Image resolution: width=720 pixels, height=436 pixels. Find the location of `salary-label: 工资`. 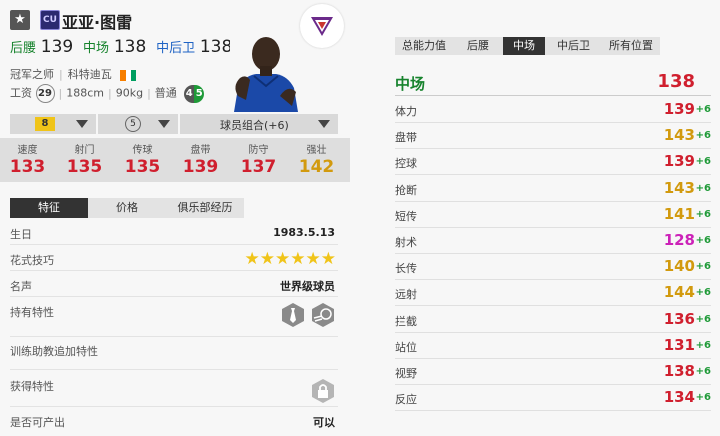

salary-label: 工资 is located at coordinates (21, 93).